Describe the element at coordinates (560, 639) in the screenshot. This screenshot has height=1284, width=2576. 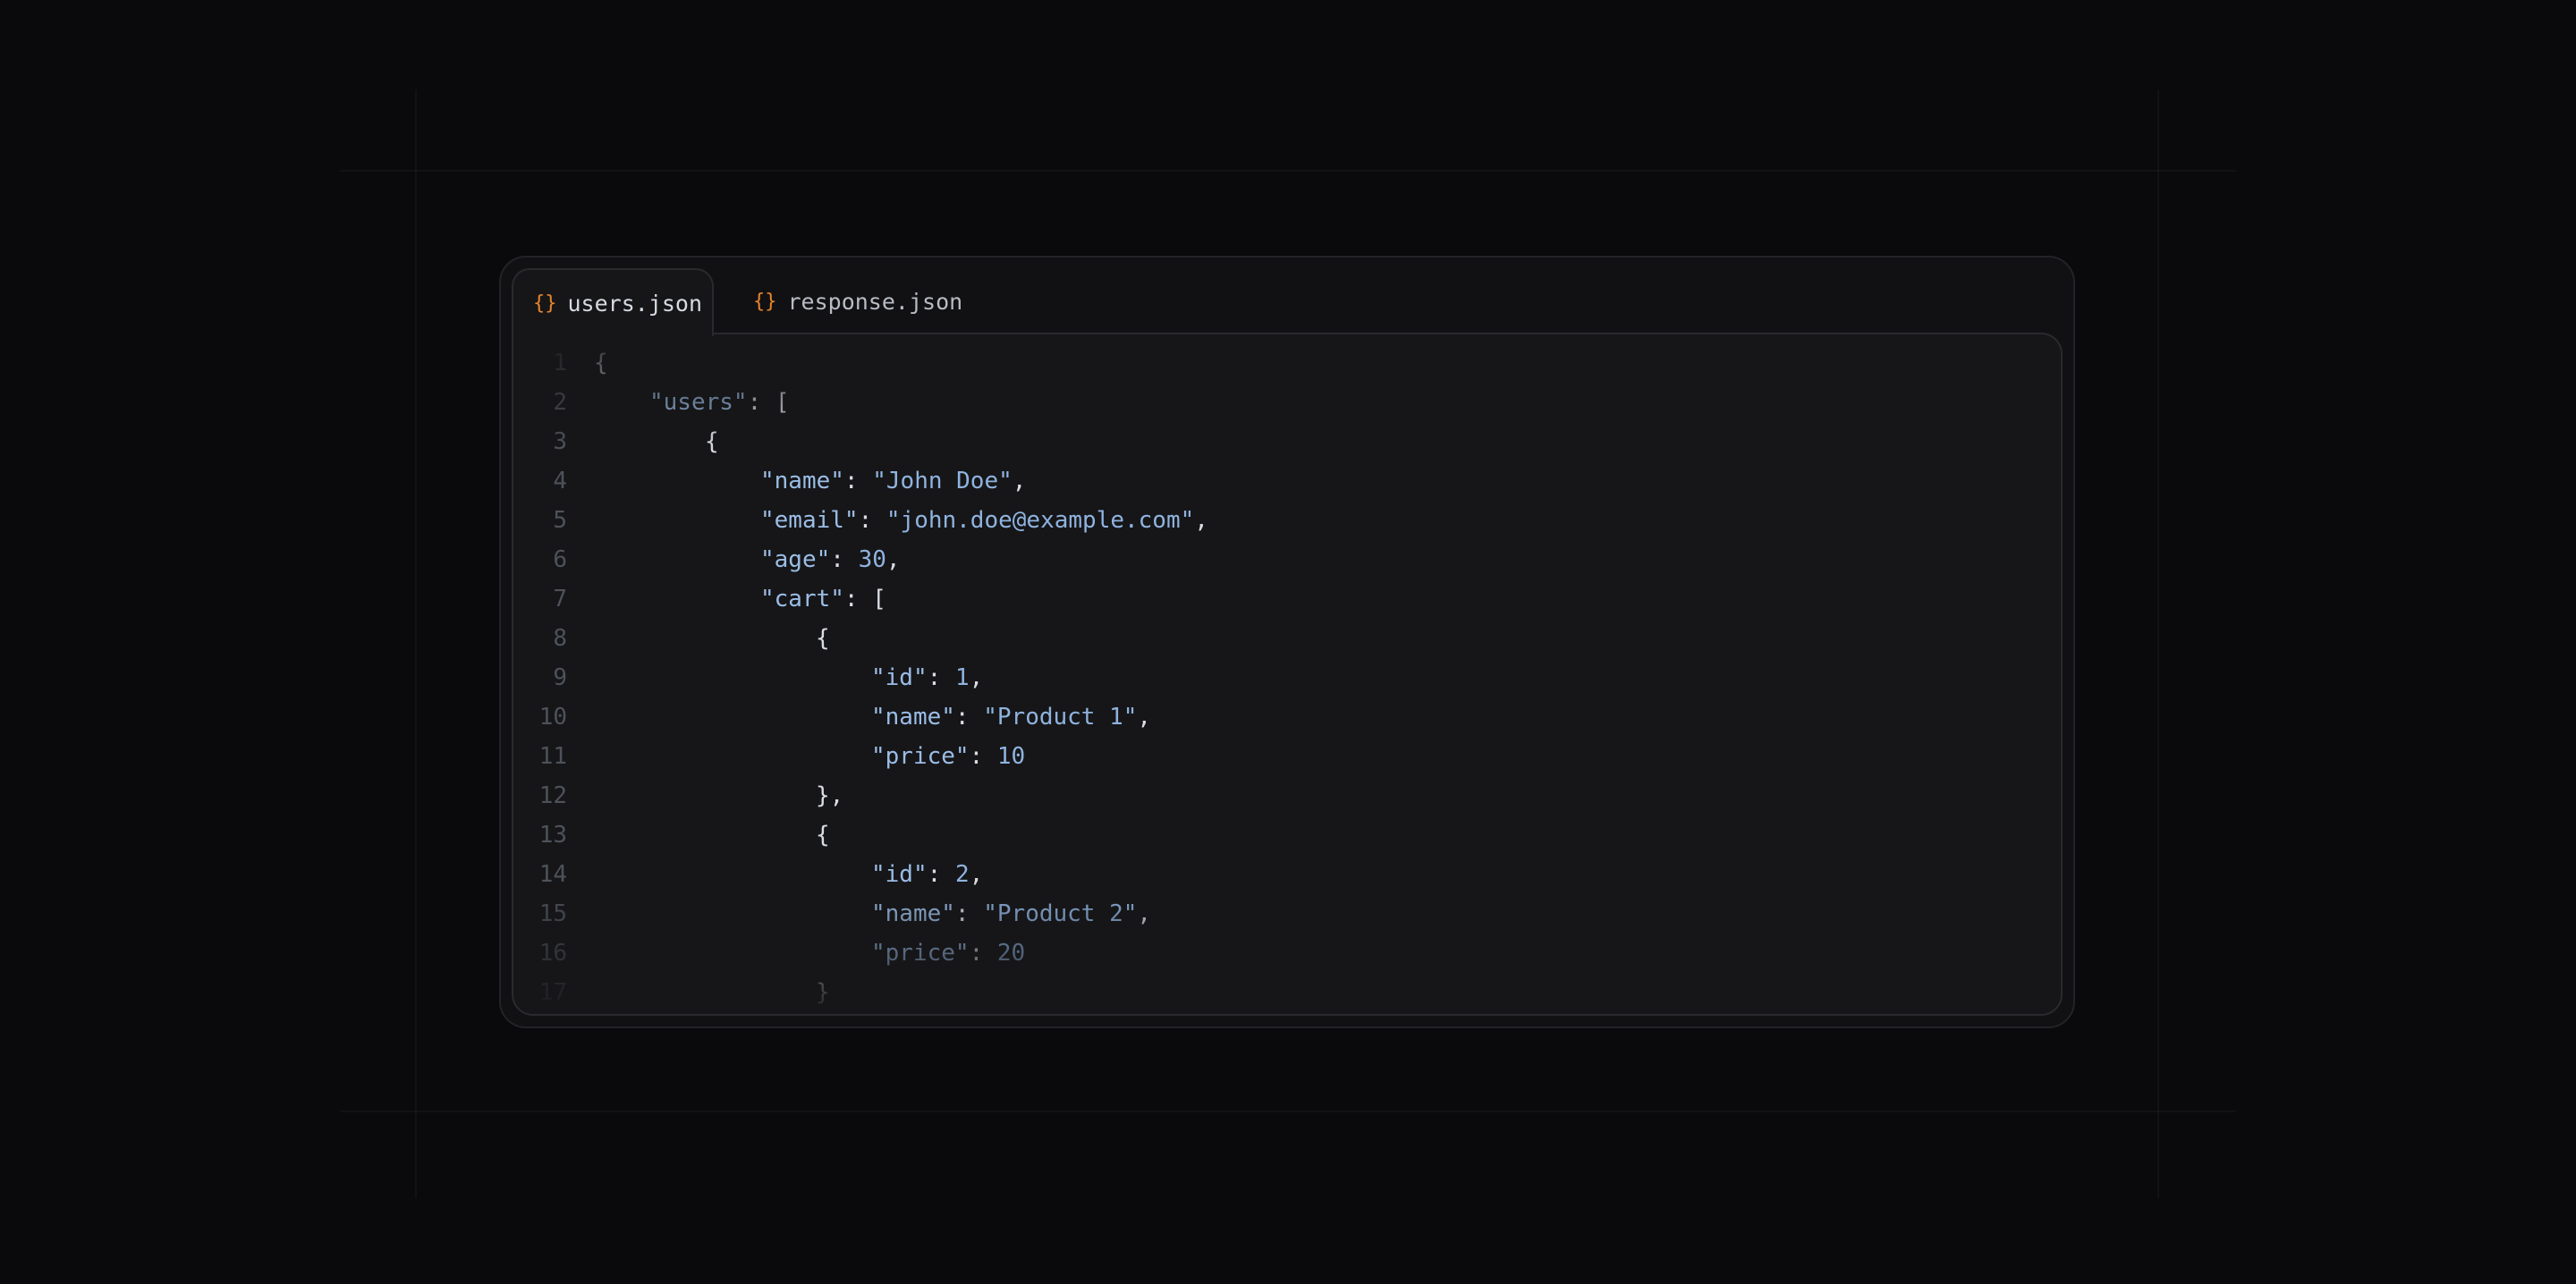
I see `line-number: 8` at that location.